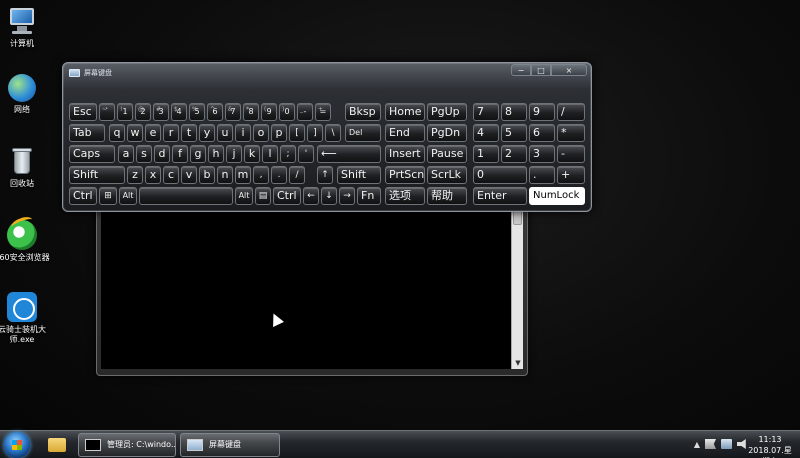 This screenshot has height=458, width=800. Describe the element at coordinates (244, 196) in the screenshot. I see `key-alt-right: Alt` at that location.